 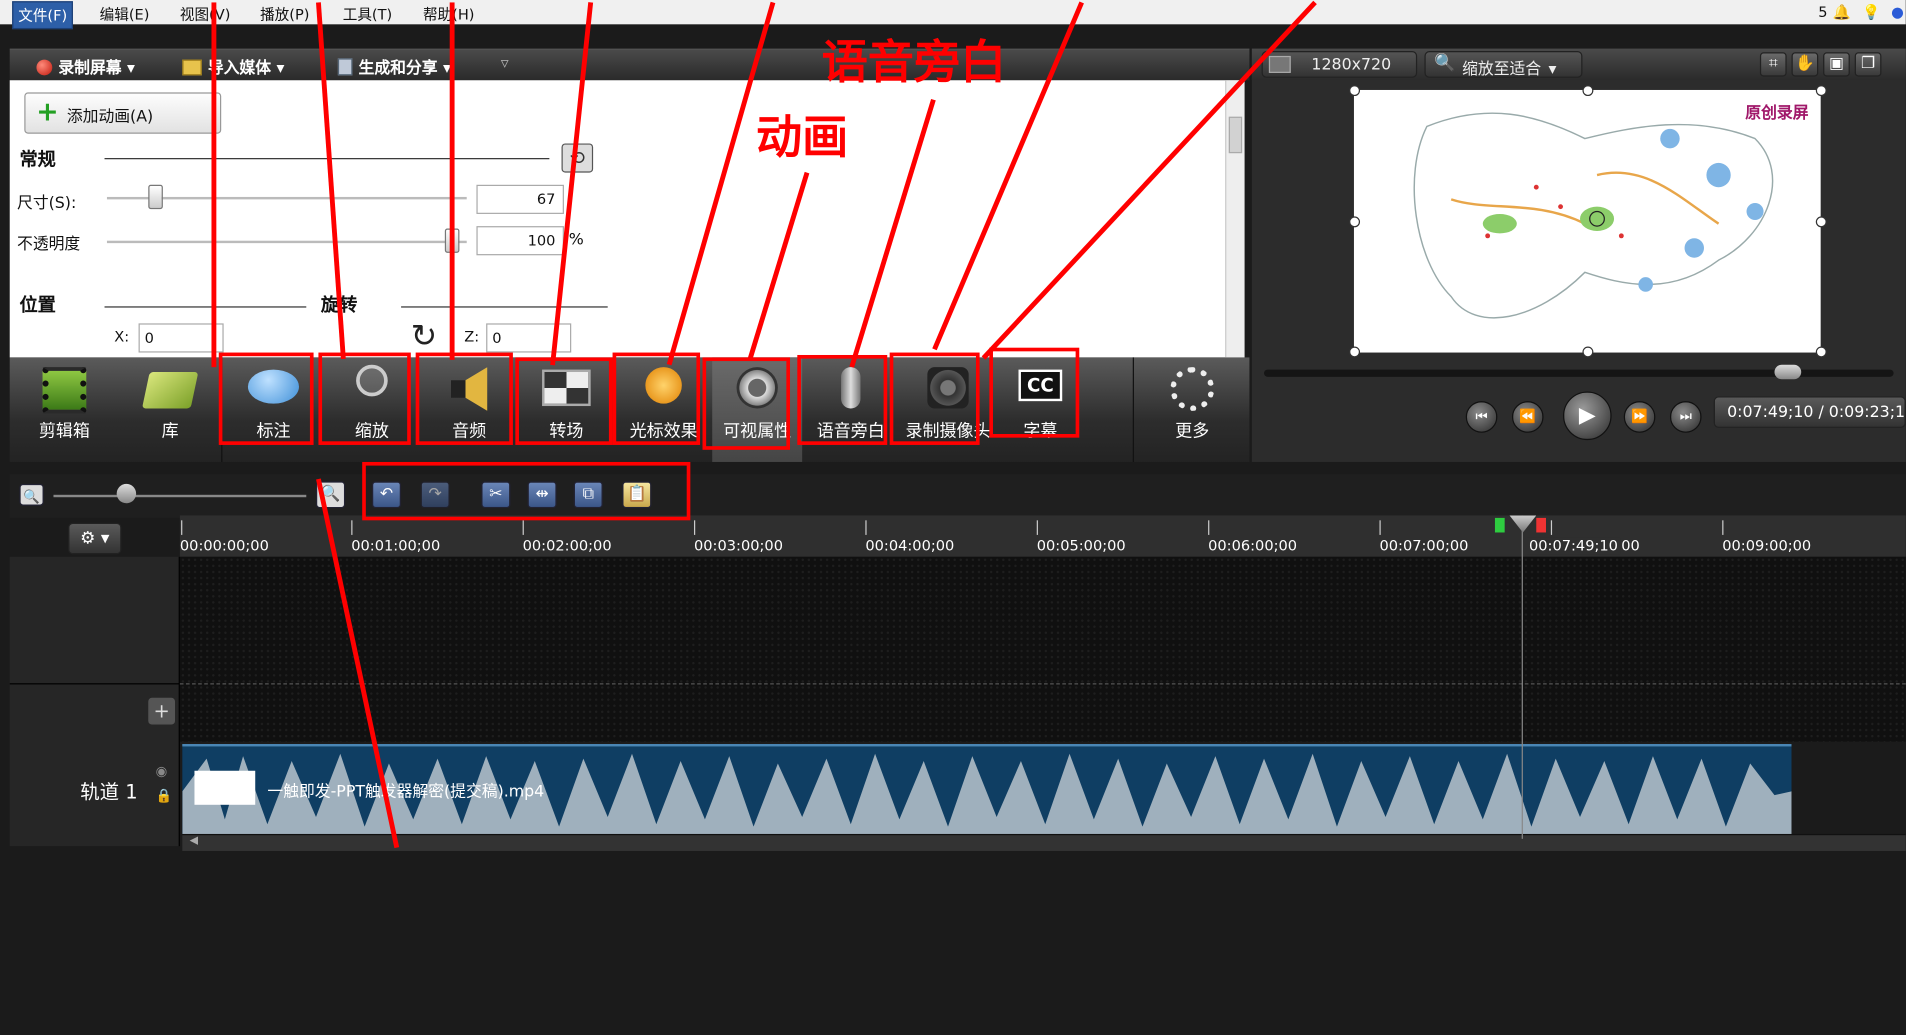 What do you see at coordinates (914, 62) in the screenshot?
I see `voice-narration-annotation: 语音旁白` at bounding box center [914, 62].